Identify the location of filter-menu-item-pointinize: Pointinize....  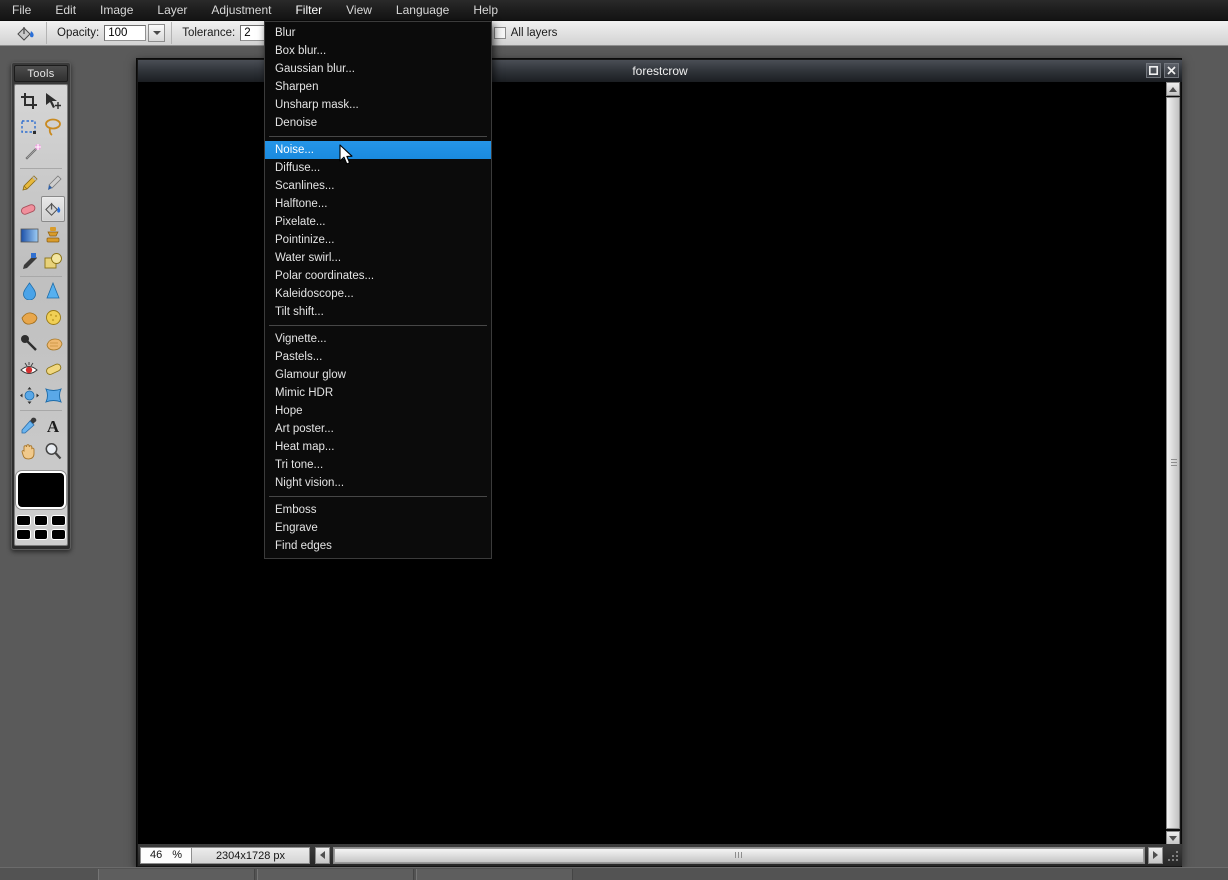
(378, 240).